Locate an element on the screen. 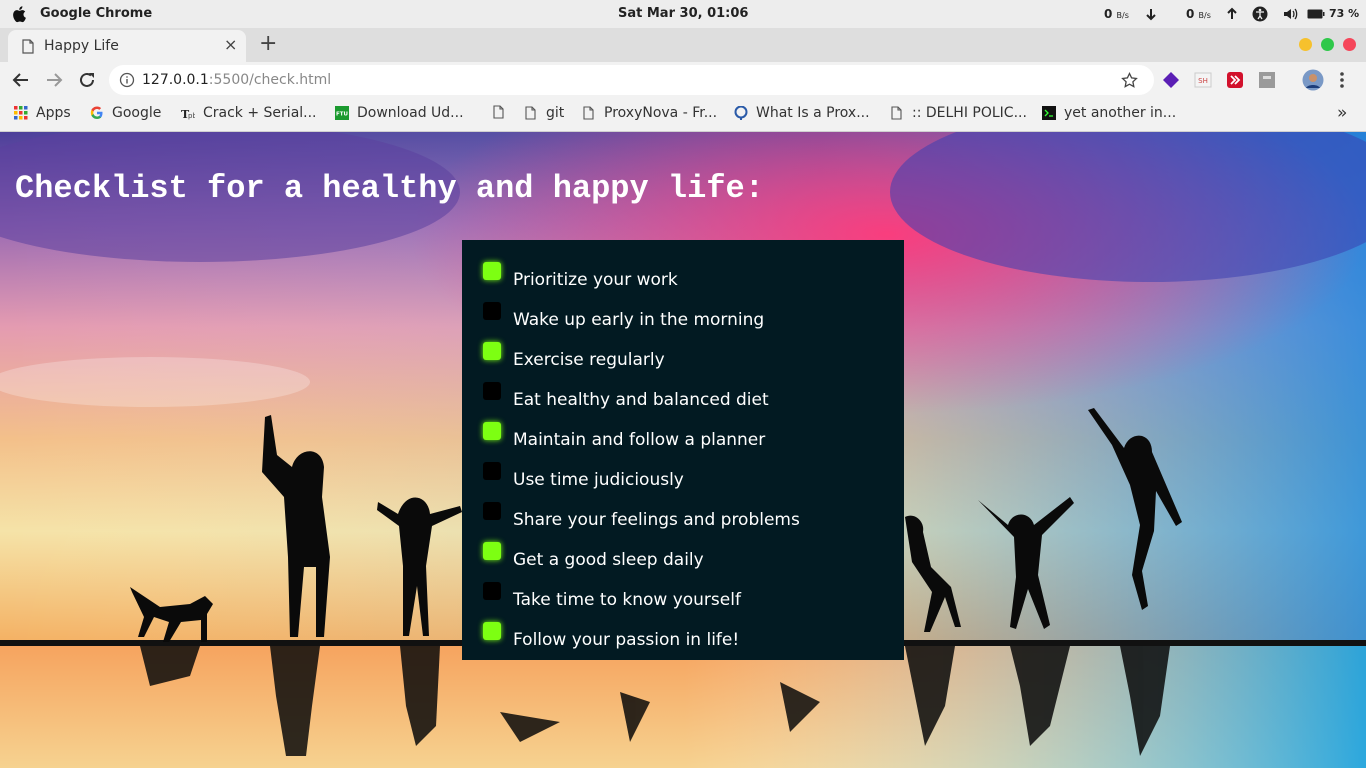  maximize-window-button is located at coordinates (1327, 44).